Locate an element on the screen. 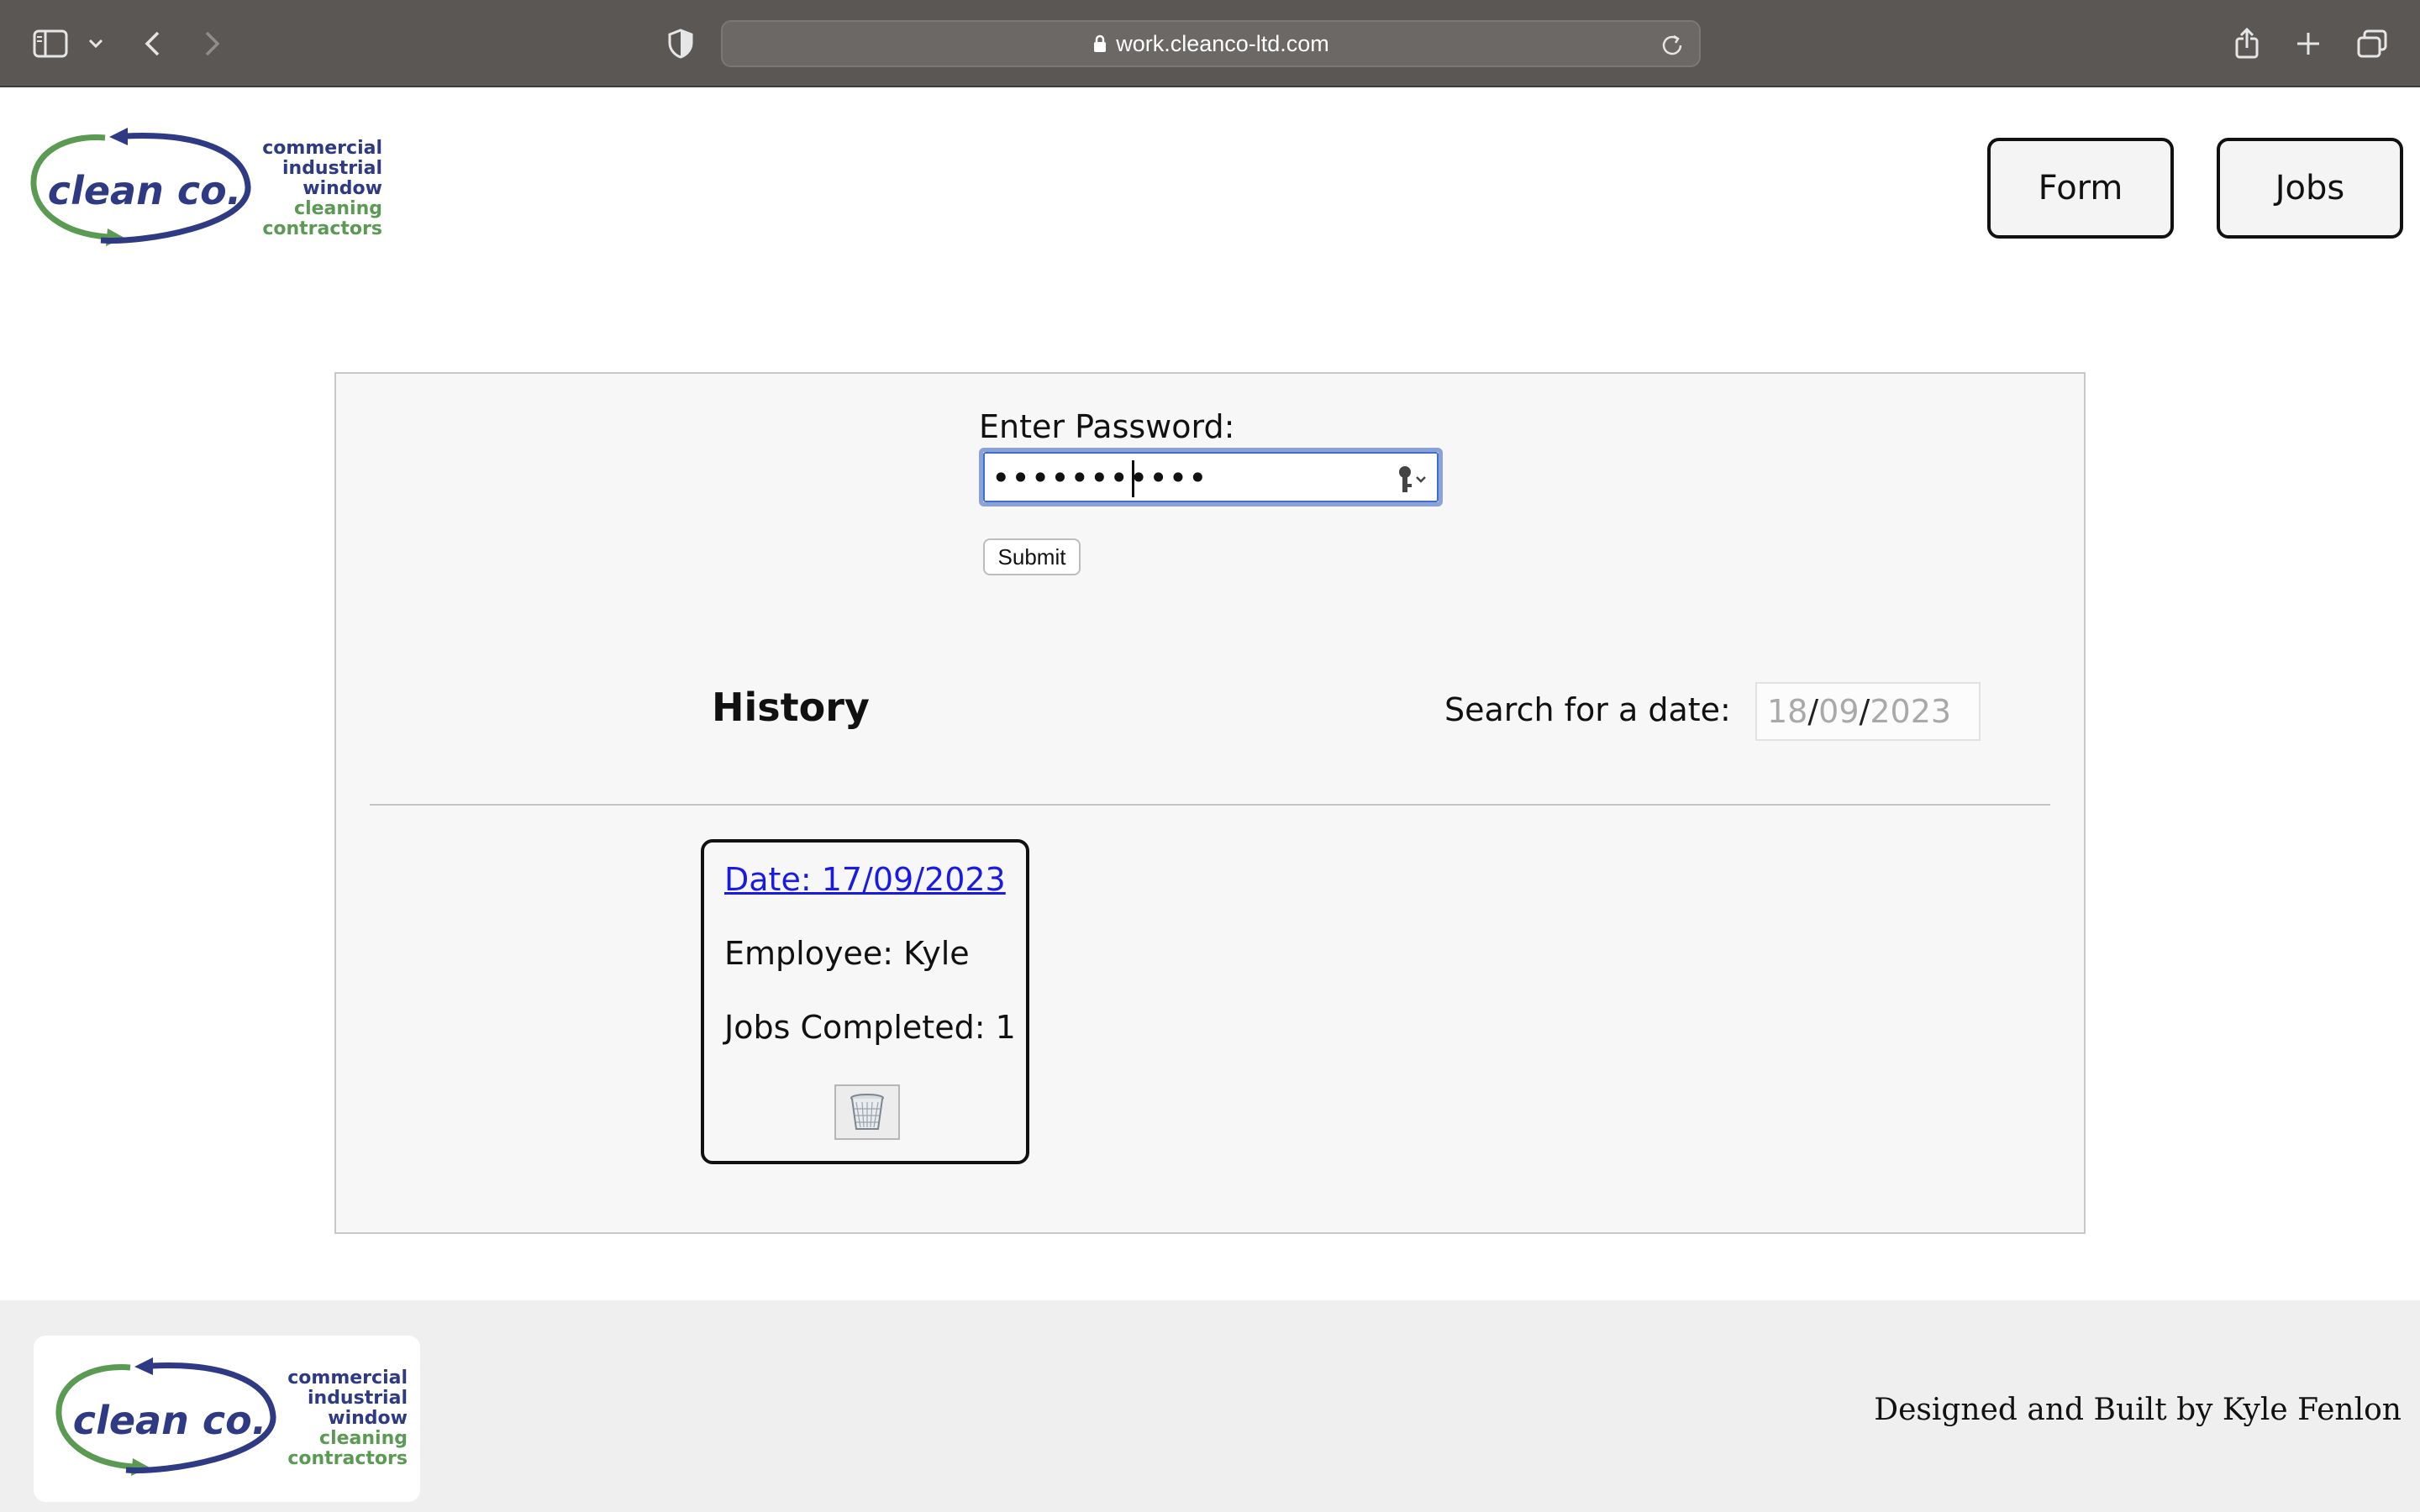  key-icon is located at coordinates (1410, 479).